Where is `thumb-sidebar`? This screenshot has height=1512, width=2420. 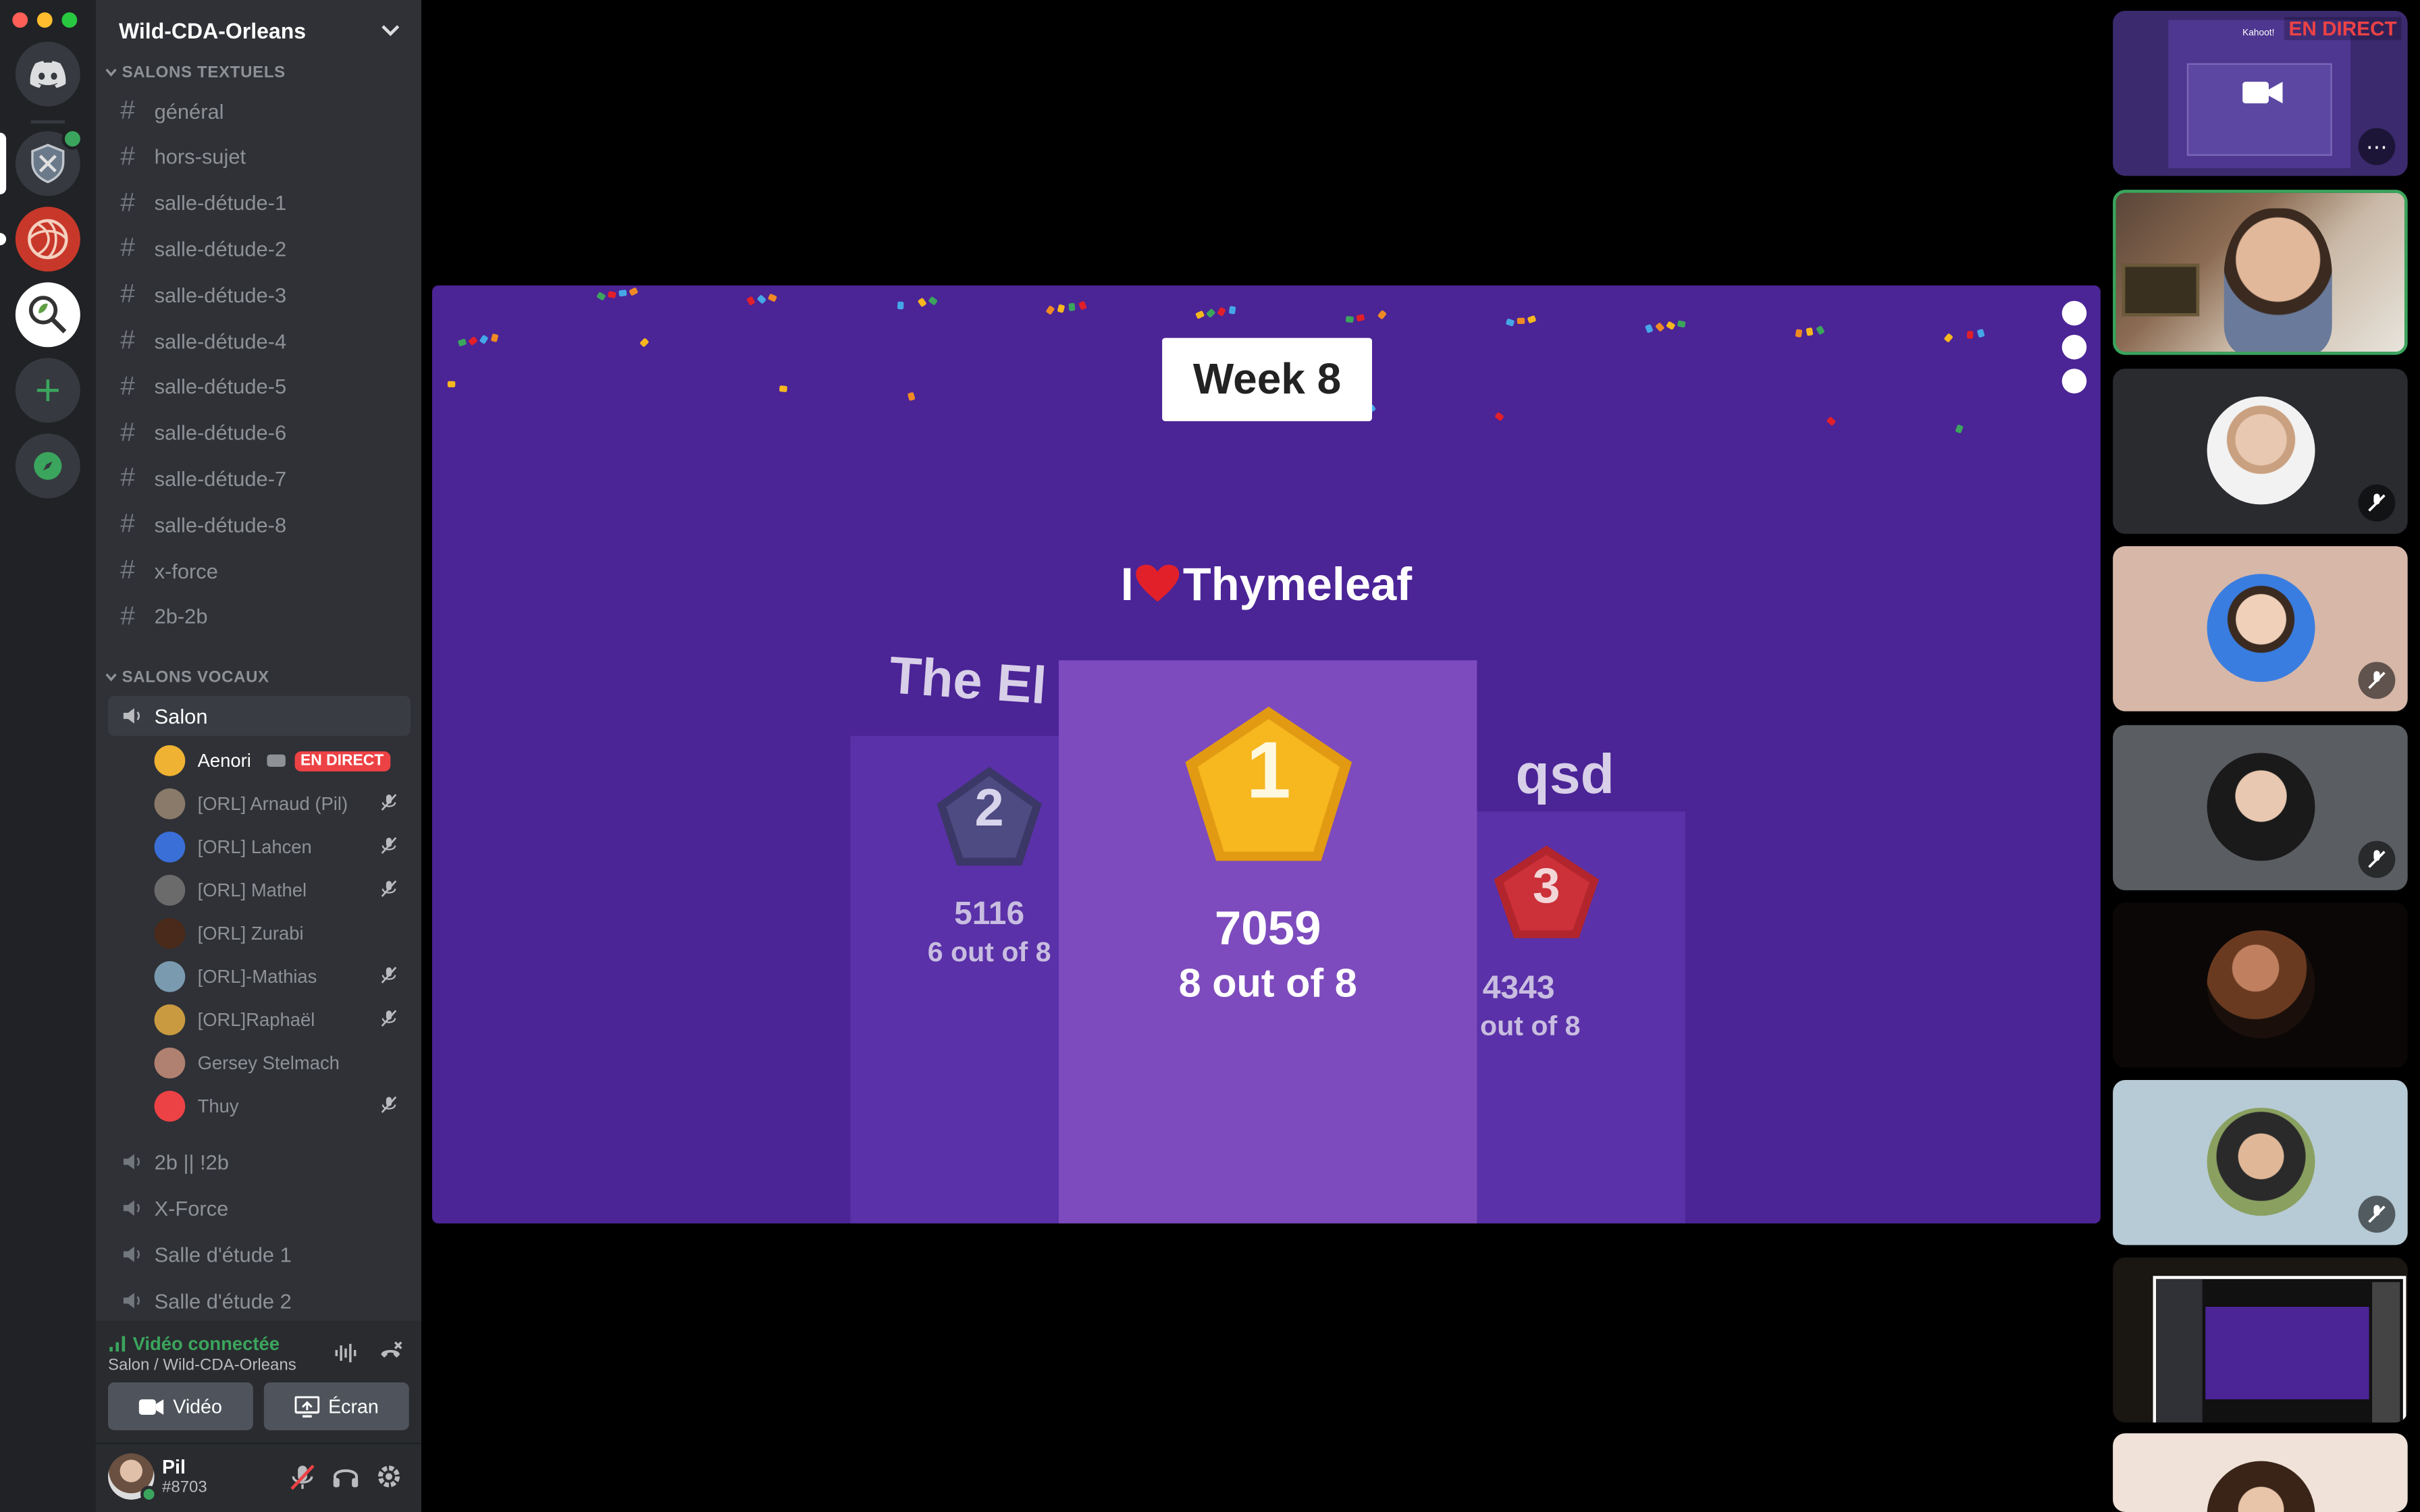 thumb-sidebar is located at coordinates (2179, 1350).